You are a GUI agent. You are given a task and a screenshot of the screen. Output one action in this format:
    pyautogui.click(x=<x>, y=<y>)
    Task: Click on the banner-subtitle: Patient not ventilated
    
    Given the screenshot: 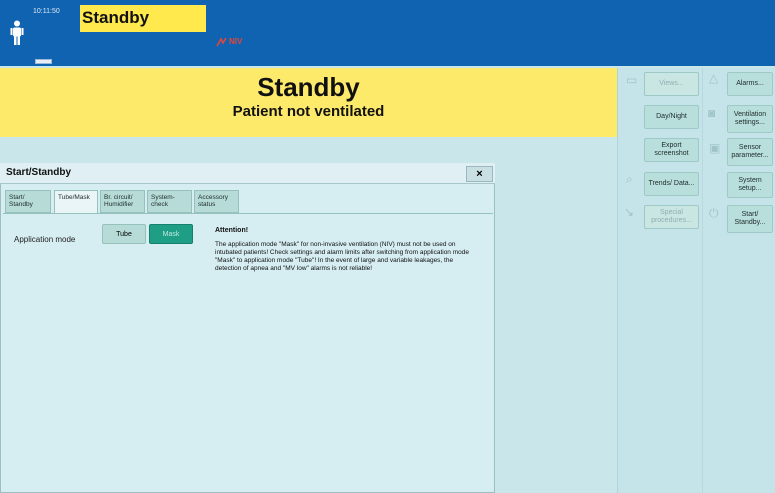 What is the action you would take?
    pyautogui.click(x=308, y=111)
    